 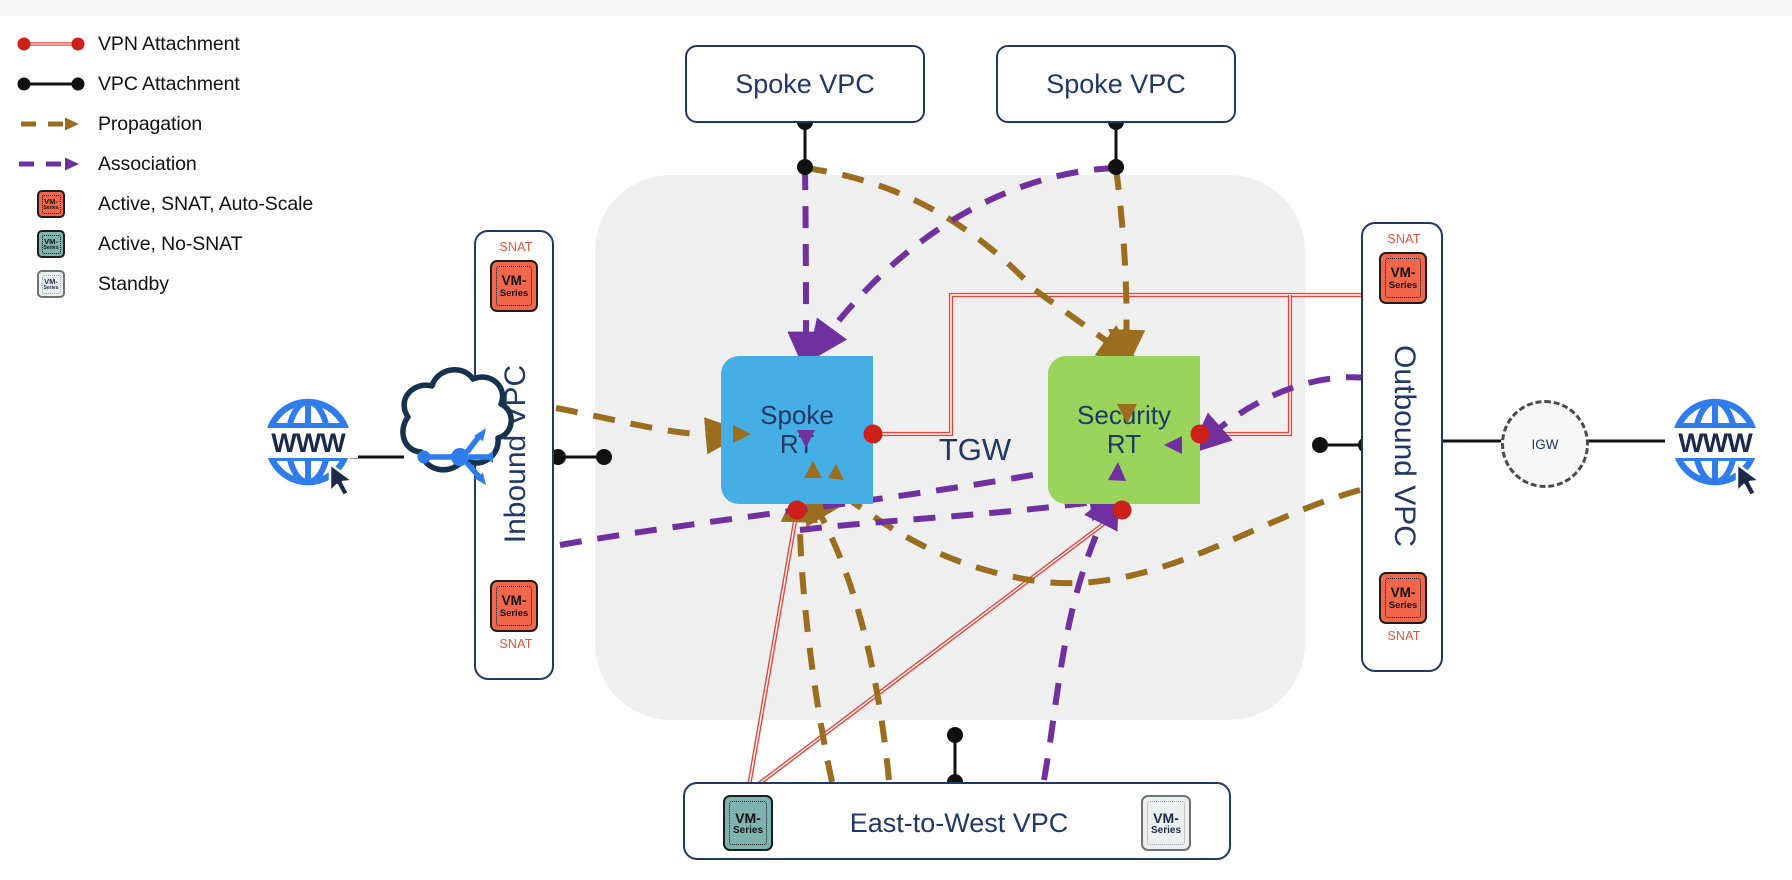 What do you see at coordinates (1715, 443) in the screenshot?
I see `internet-right-label: WWW` at bounding box center [1715, 443].